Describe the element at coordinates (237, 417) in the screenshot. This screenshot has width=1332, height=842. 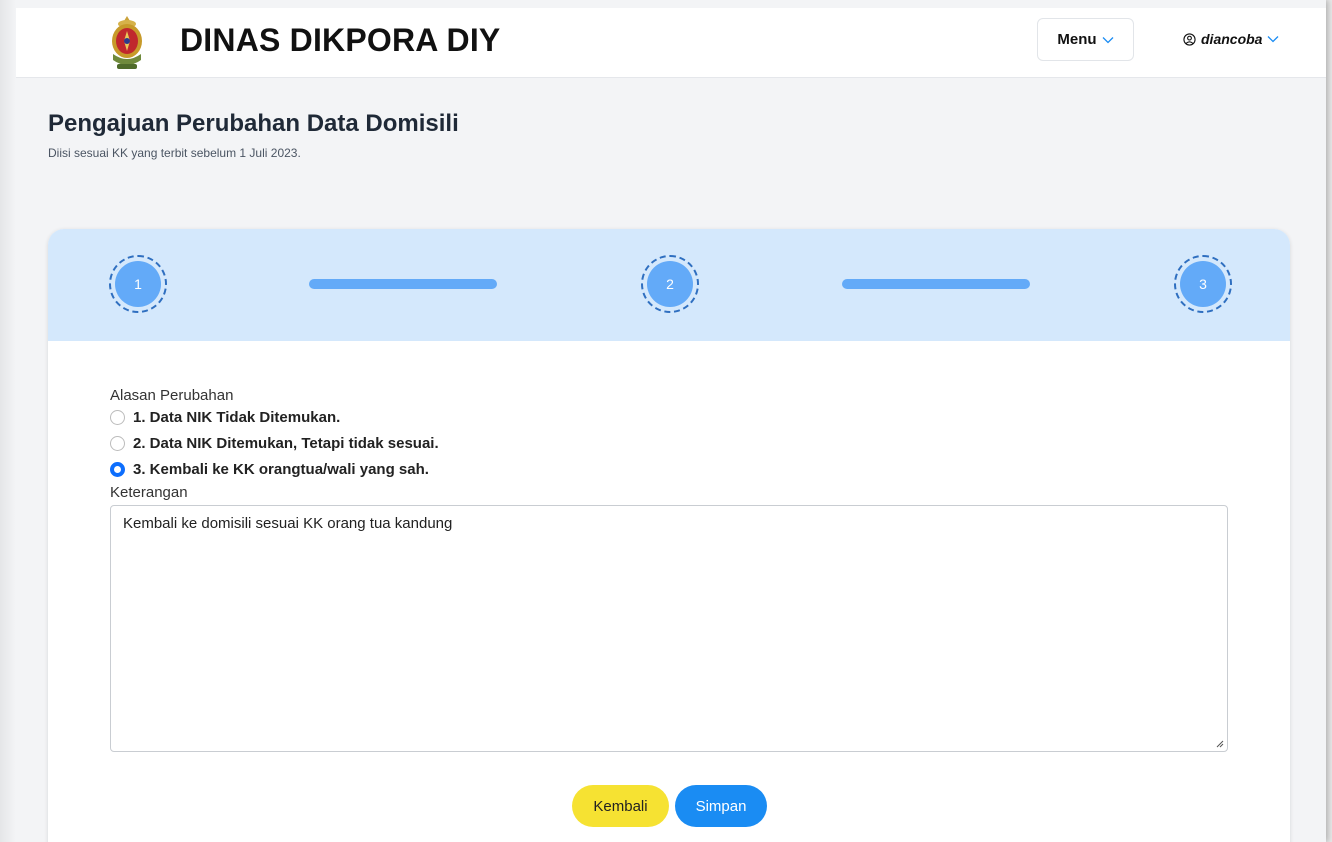
I see `reason-option-label: 1. Data NIK Tidak Ditemukan.` at that location.